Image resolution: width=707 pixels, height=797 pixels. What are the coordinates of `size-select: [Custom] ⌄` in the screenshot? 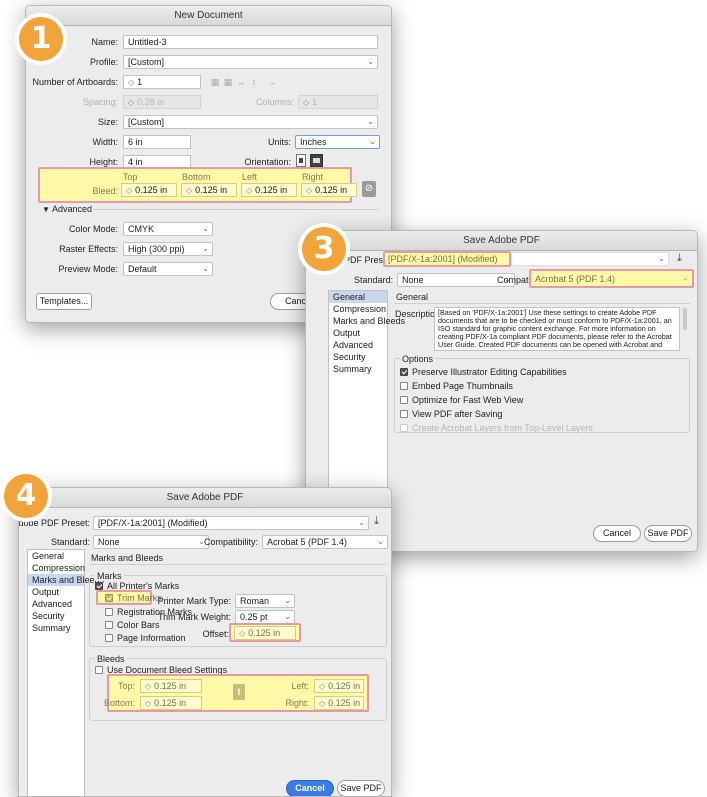 It's located at (250, 122).